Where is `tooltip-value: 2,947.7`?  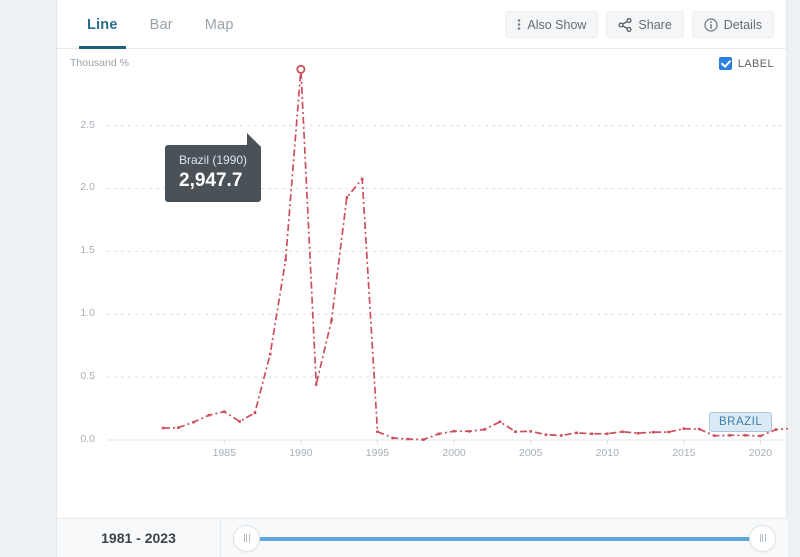
tooltip-value: 2,947.7 is located at coordinates (211, 180).